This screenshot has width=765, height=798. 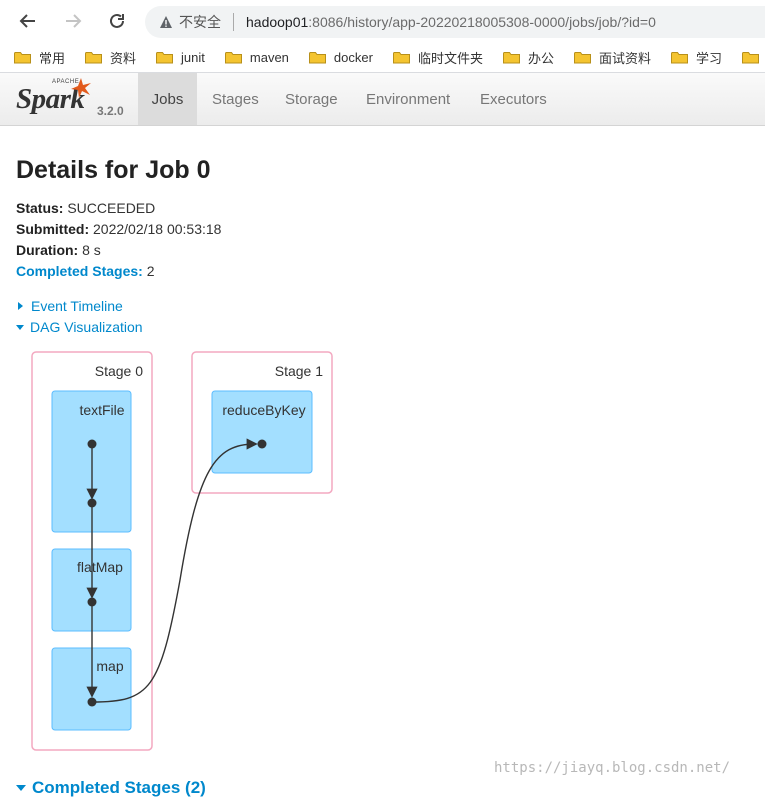 I want to click on dag-visualization-toggle: DAG Visualization, so click(x=79, y=327).